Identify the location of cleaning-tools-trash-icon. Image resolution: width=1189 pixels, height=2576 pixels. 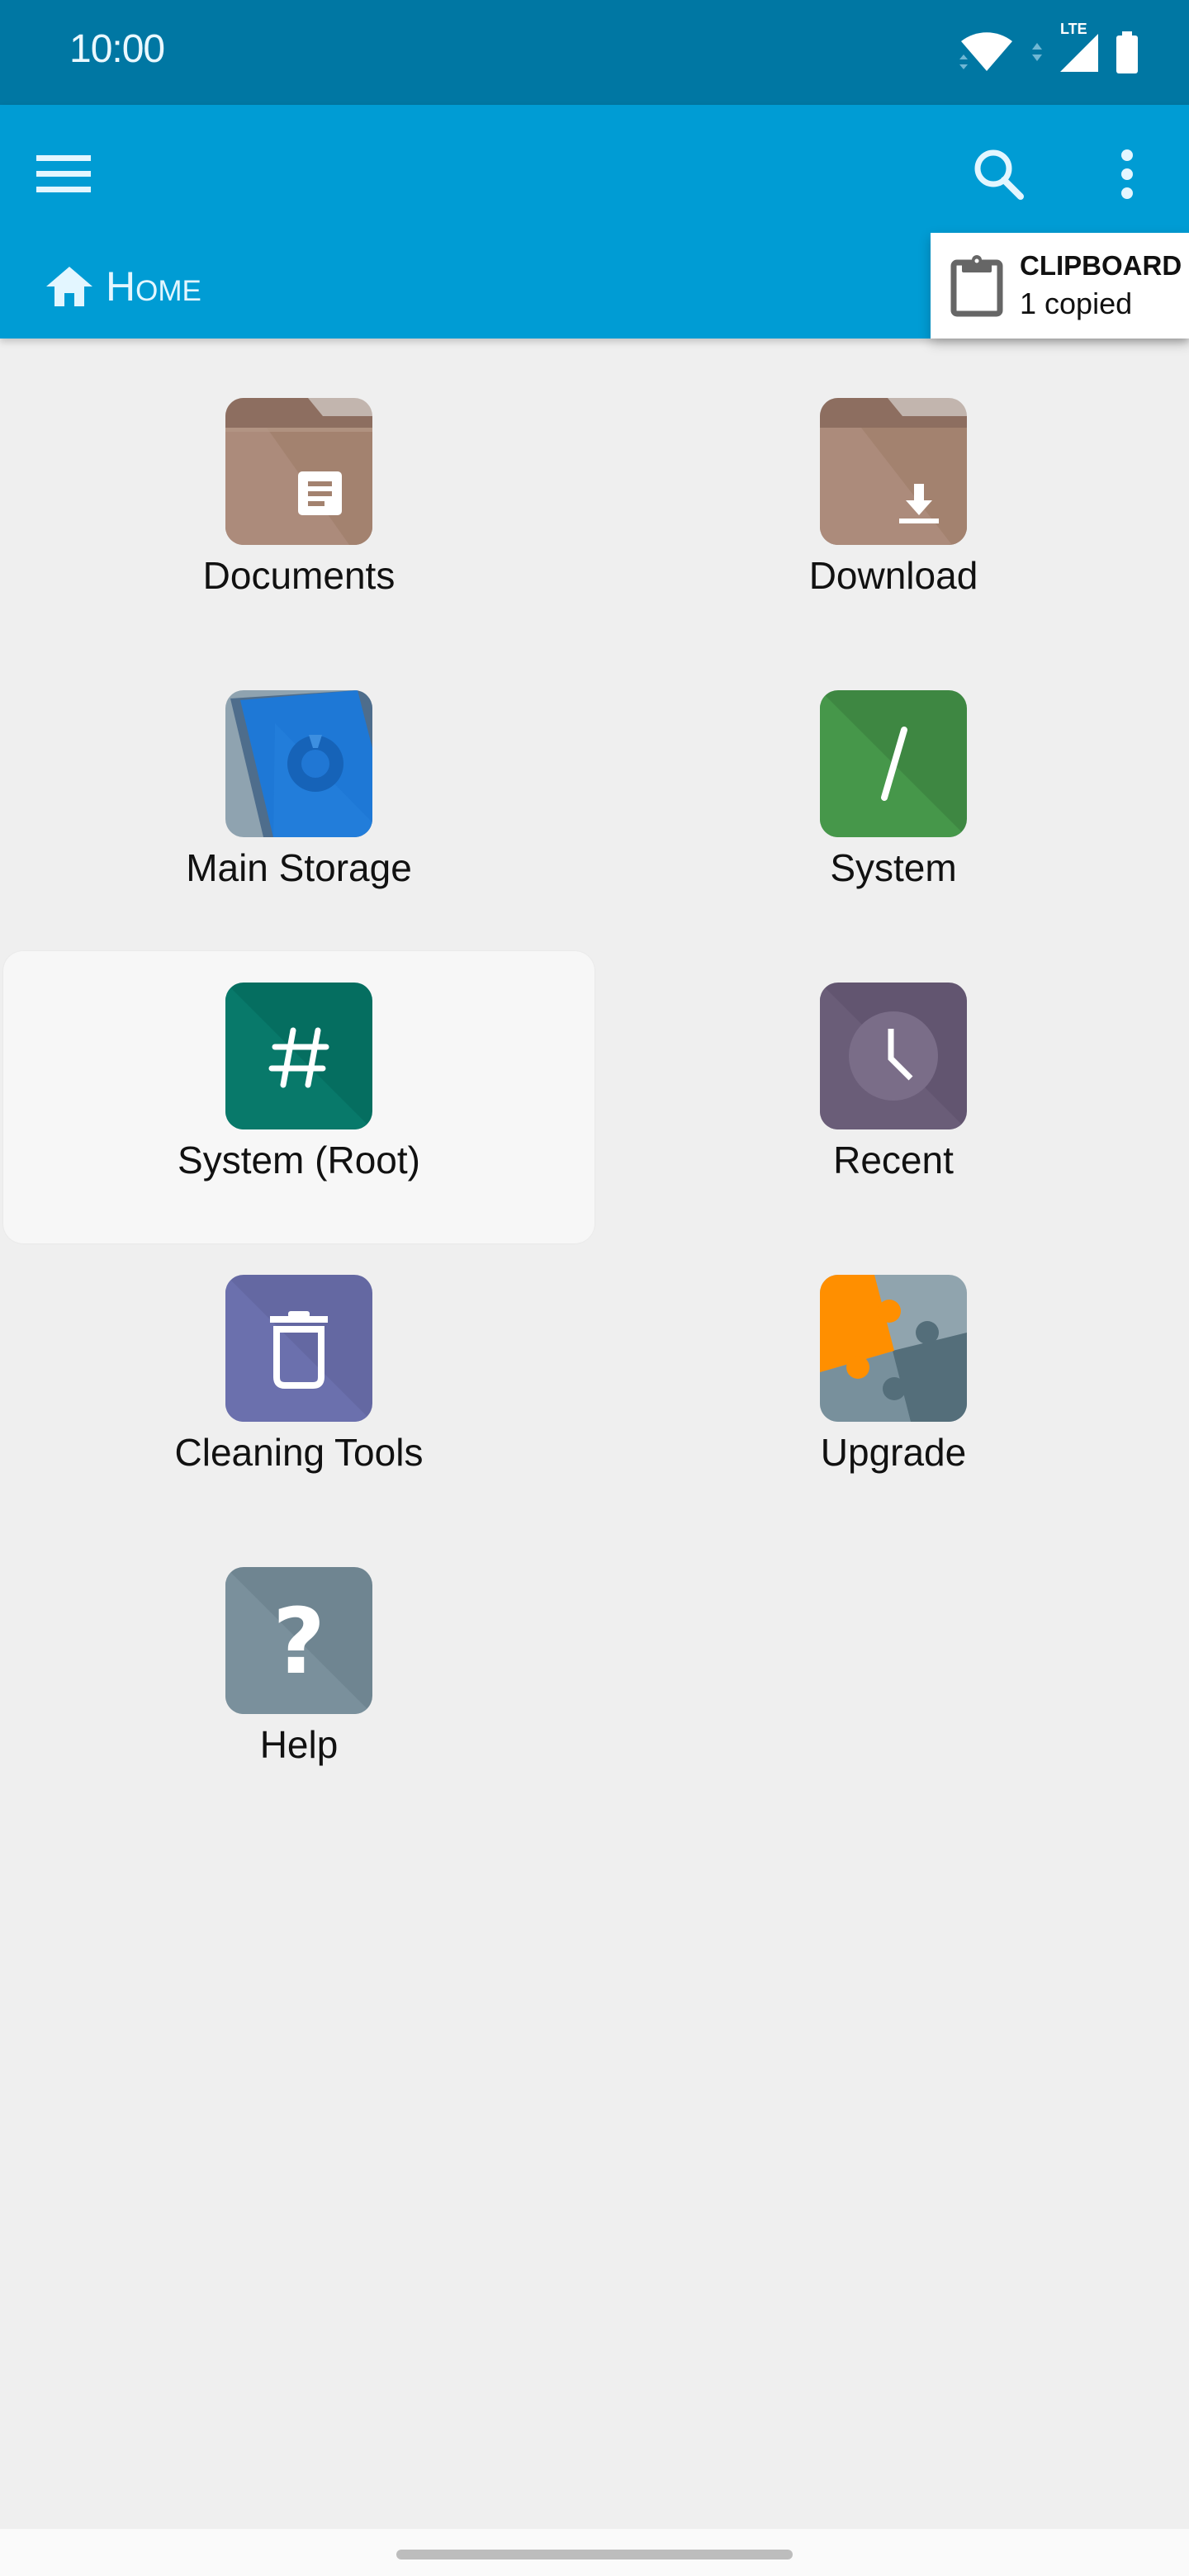
(298, 1348).